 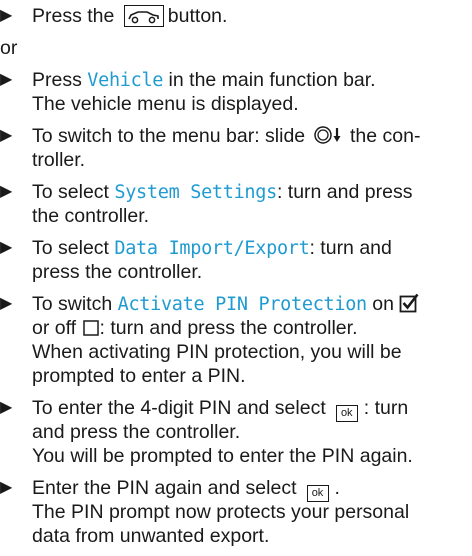 What do you see at coordinates (75, 304) in the screenshot?
I see `step-text: To switch` at bounding box center [75, 304].